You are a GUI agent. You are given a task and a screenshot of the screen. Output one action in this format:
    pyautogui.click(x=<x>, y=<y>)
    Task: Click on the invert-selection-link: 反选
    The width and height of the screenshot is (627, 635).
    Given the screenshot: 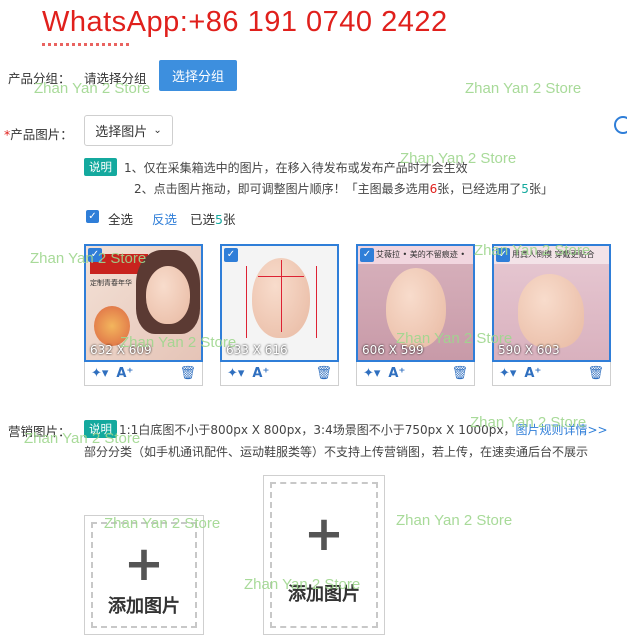 What is the action you would take?
    pyautogui.click(x=164, y=218)
    